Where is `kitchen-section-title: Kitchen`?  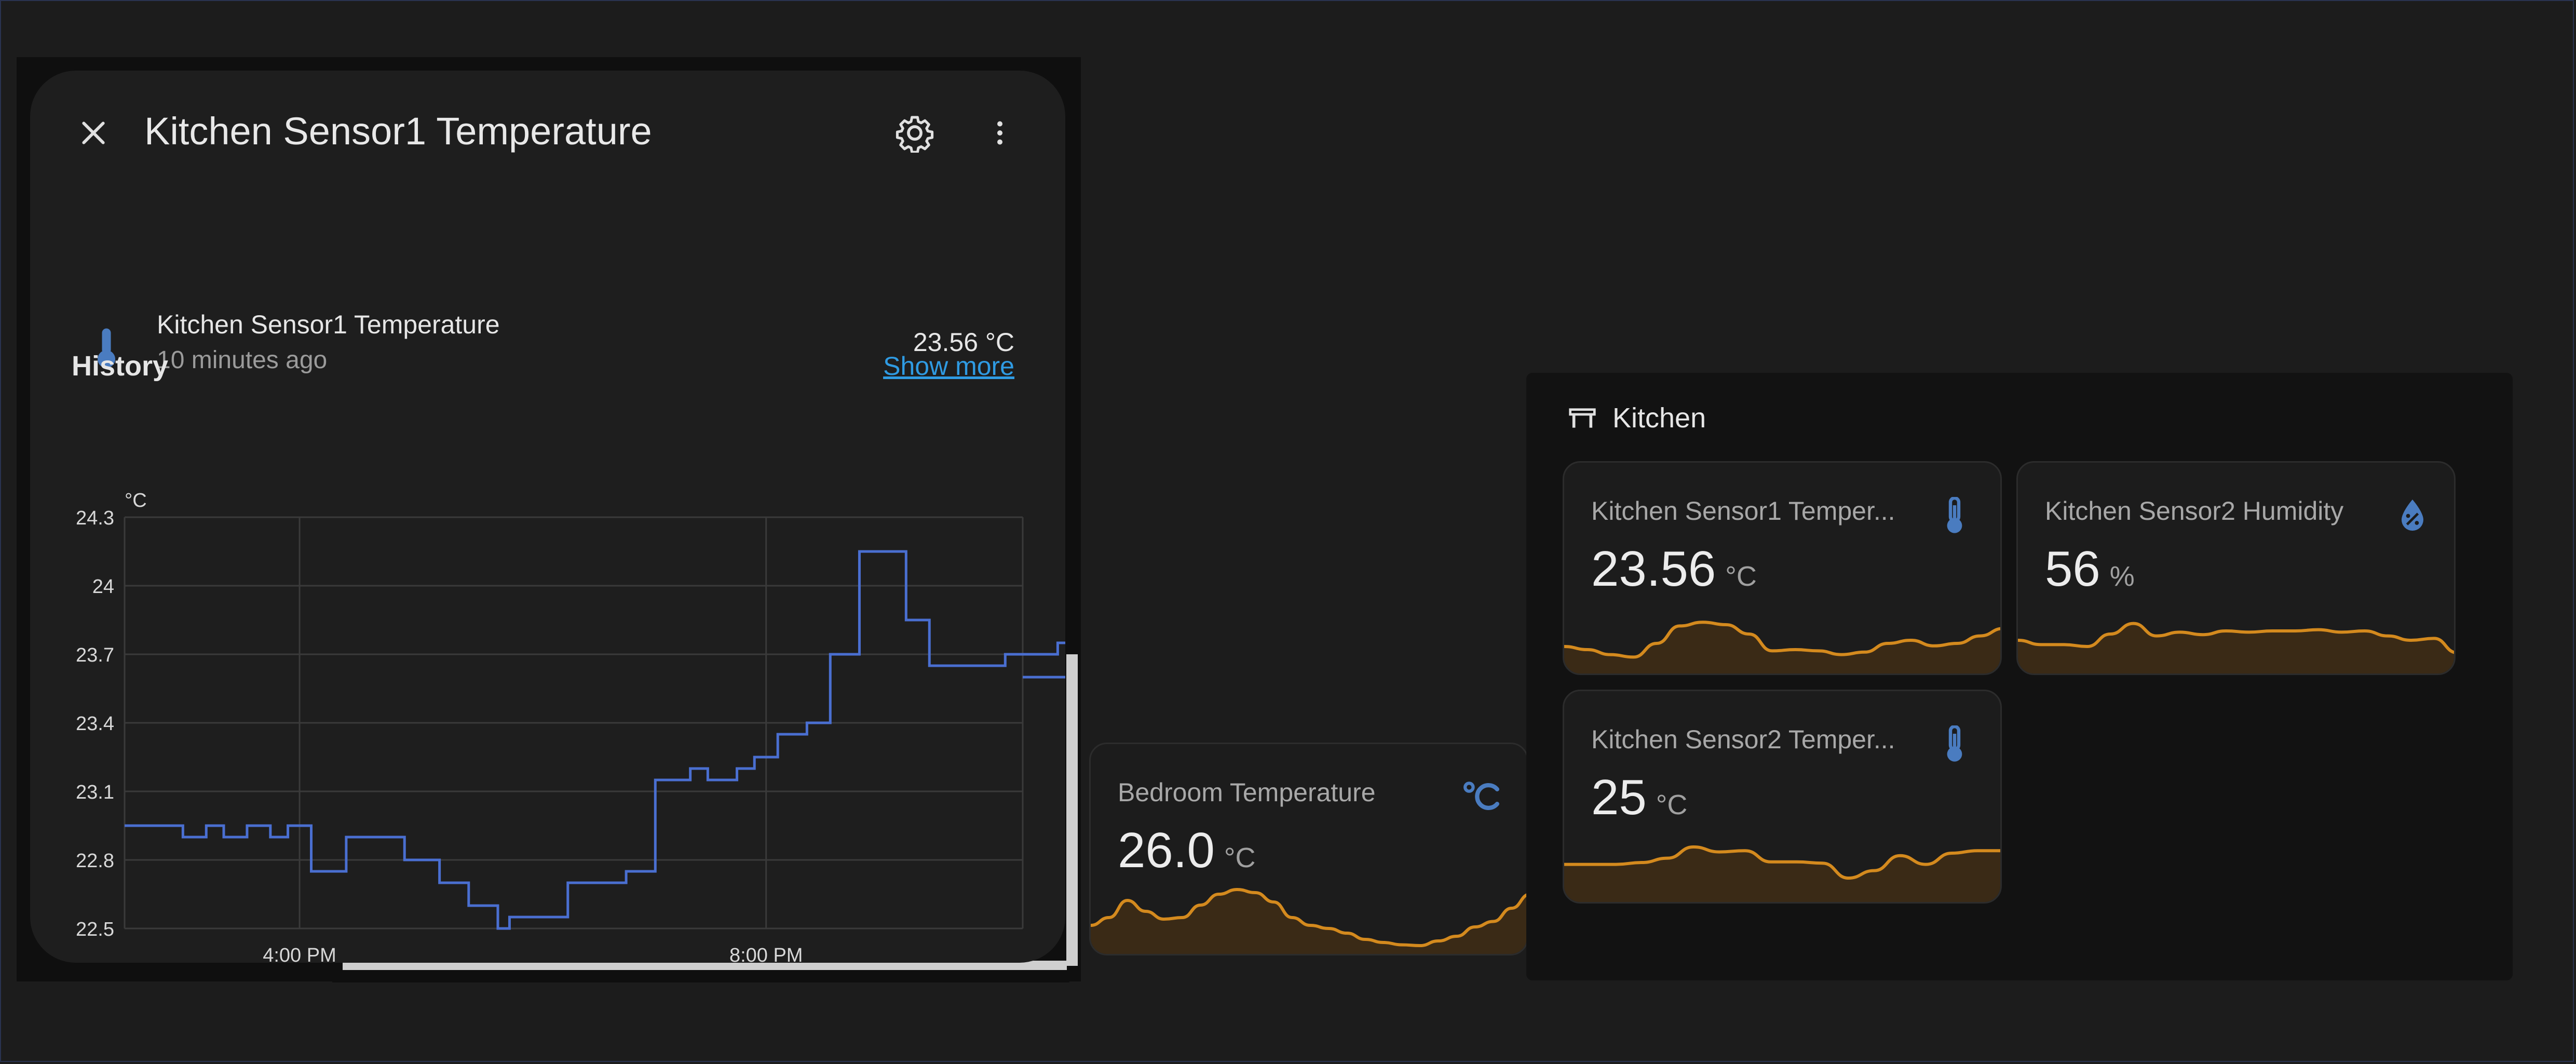 kitchen-section-title: Kitchen is located at coordinates (1659, 418).